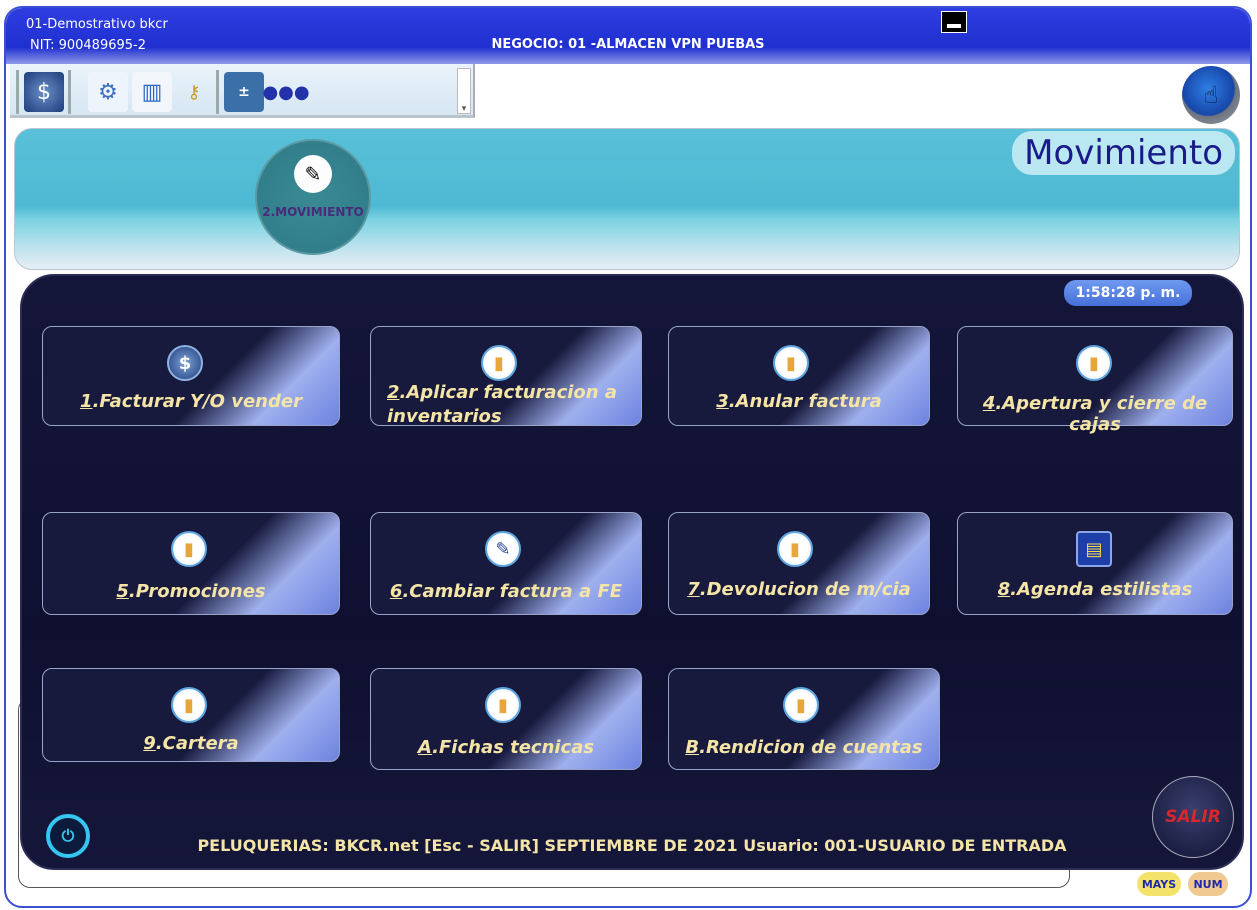  Describe the element at coordinates (1004, 589) in the screenshot. I see `tile-shortcut: 8` at that location.